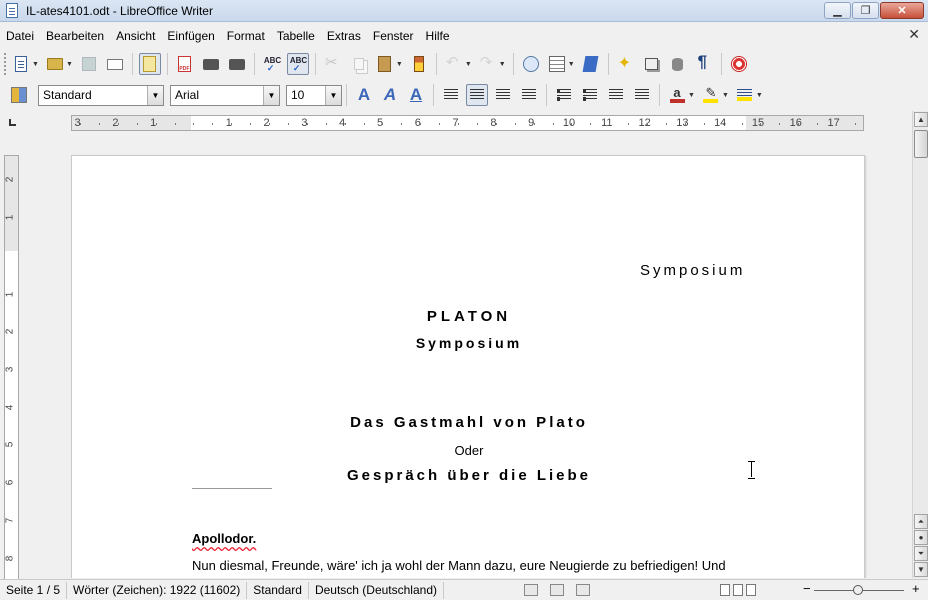 This screenshot has width=928, height=600. What do you see at coordinates (531, 590) in the screenshot?
I see `insert-mode-icon` at bounding box center [531, 590].